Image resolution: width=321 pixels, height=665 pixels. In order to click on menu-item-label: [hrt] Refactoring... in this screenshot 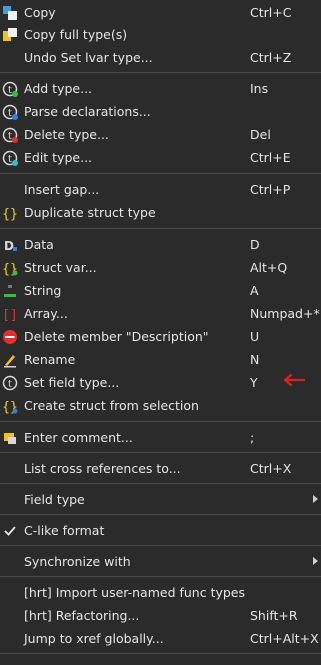, I will do `click(82, 615)`.